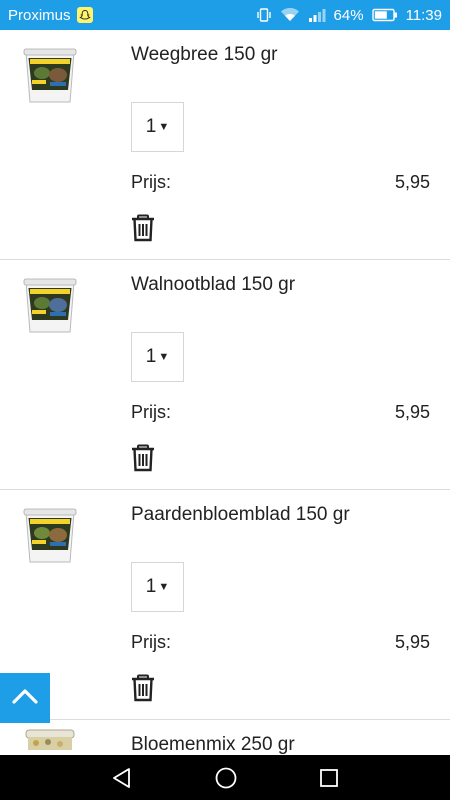 The width and height of the screenshot is (450, 800). I want to click on scroll-to-top-button, so click(25, 698).